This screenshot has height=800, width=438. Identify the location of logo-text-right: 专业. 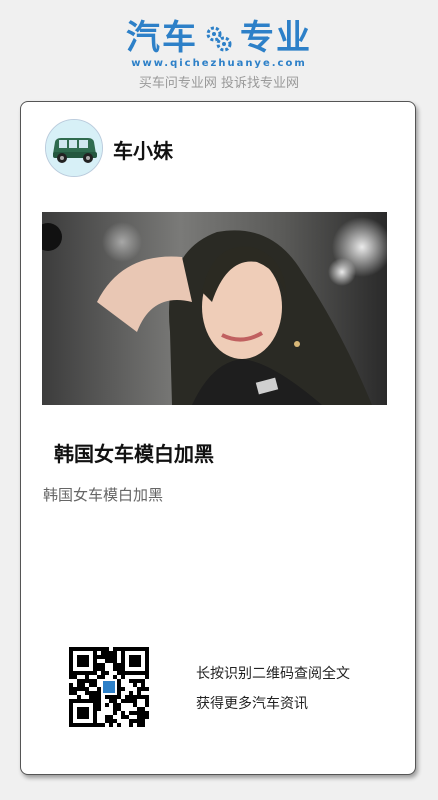
(276, 38).